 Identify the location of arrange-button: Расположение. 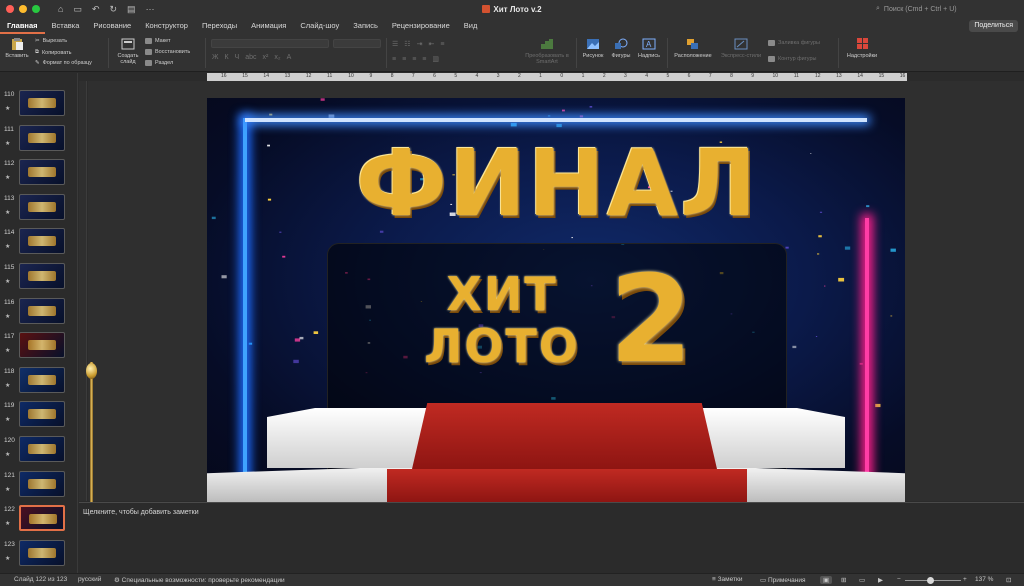
(693, 48).